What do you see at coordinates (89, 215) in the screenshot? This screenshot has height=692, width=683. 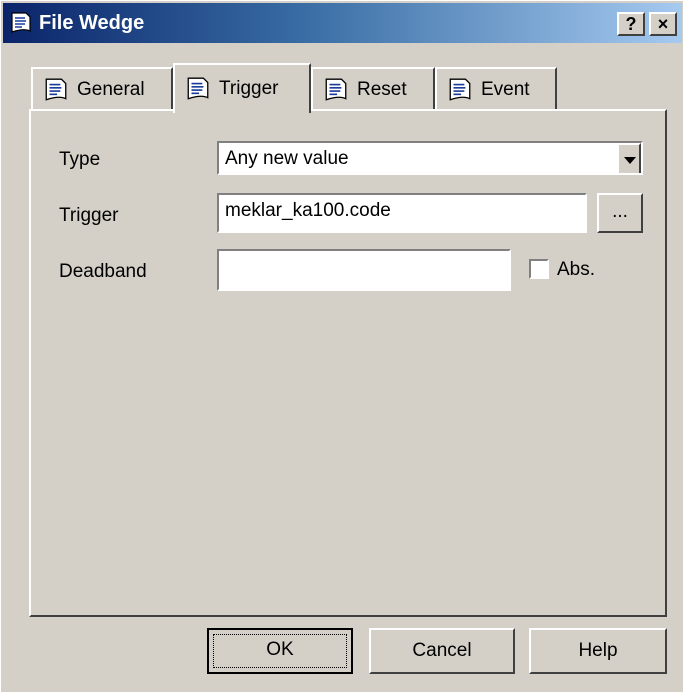 I see `trigger-label: Trigger` at bounding box center [89, 215].